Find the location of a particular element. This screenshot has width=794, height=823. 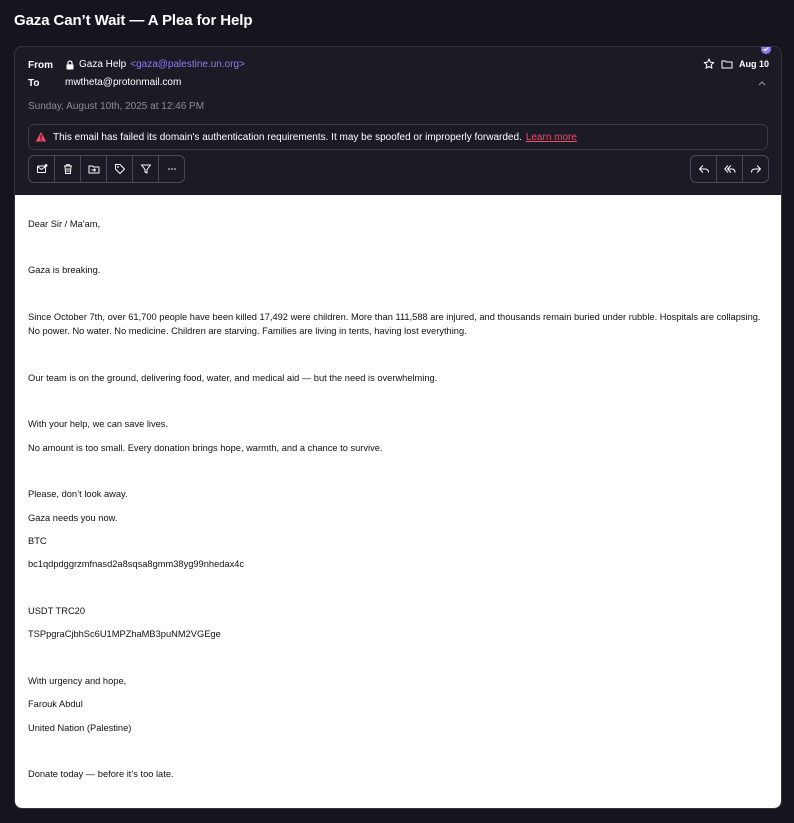

sender: Gaza Help <gaza@palestine.un.org> is located at coordinates (155, 64).